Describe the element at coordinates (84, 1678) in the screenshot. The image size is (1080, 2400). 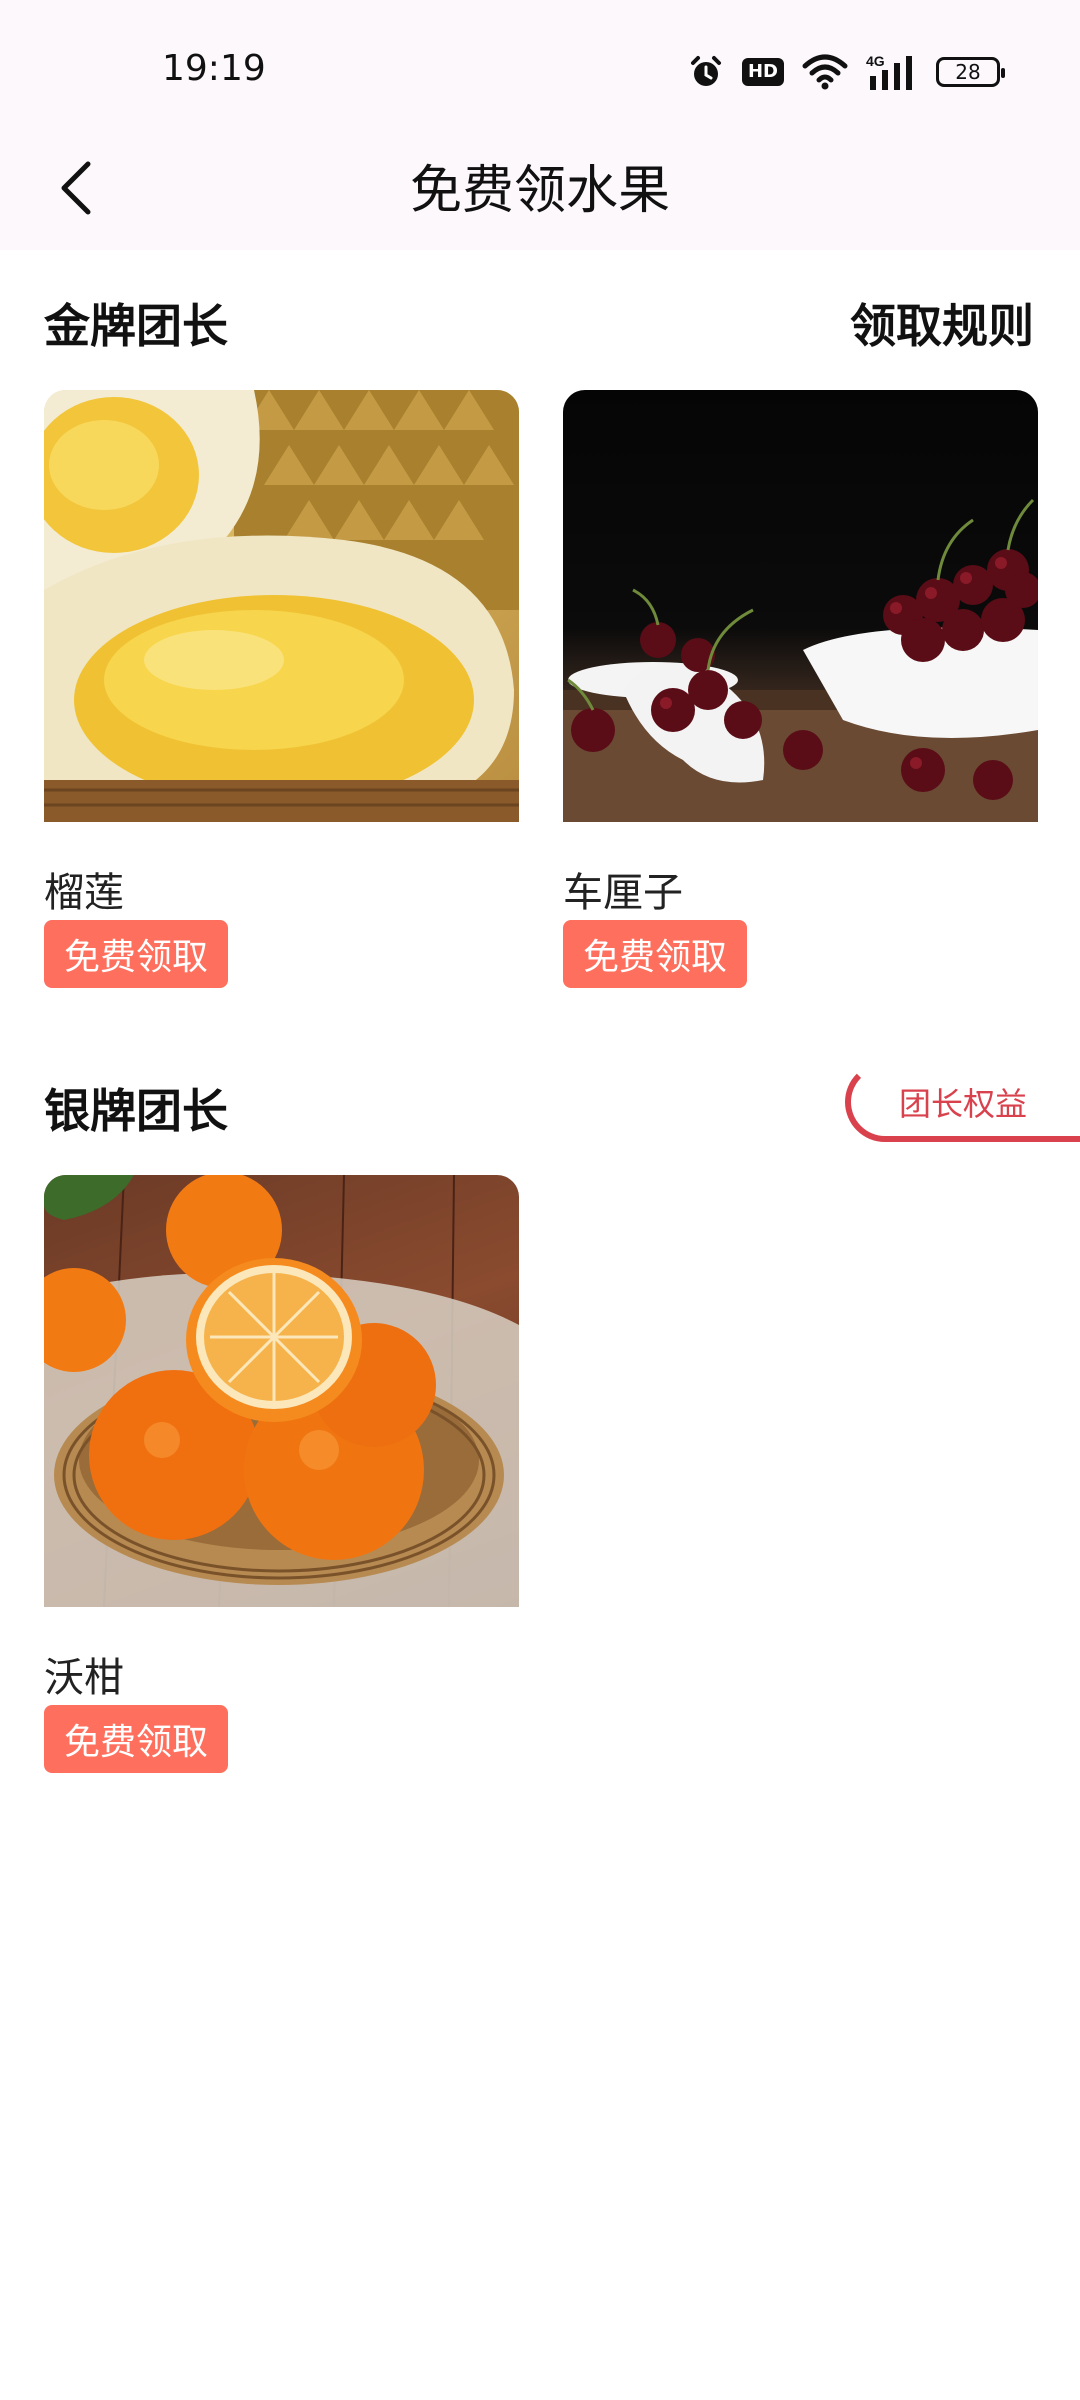
I see `fruit-name: 沃柑` at that location.